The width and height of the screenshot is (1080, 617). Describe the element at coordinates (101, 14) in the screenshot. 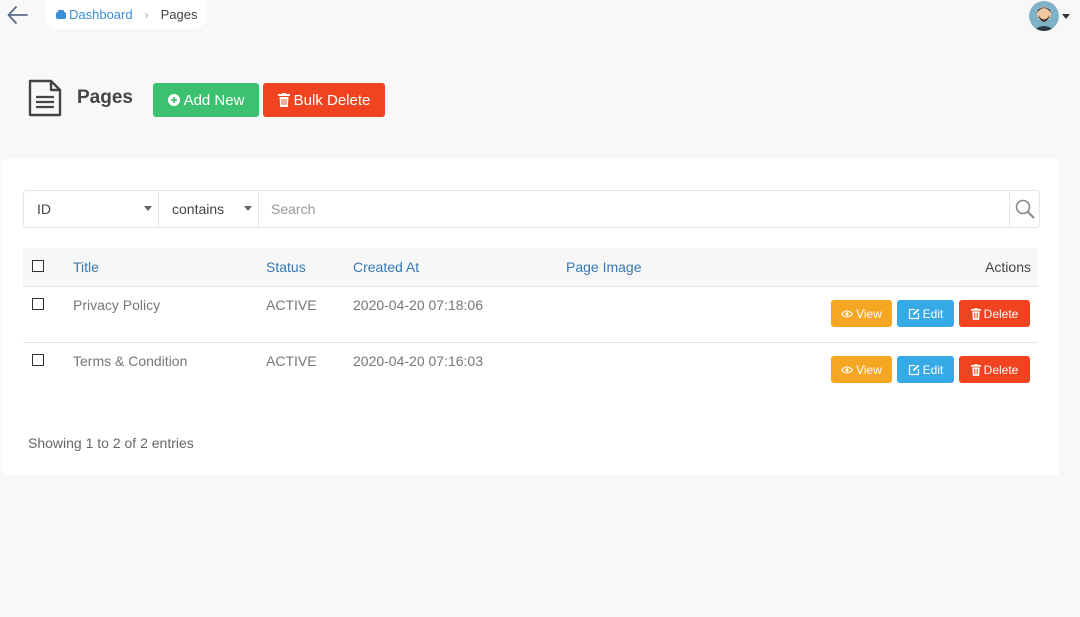

I see `breadcrumb-dashboard-label: Dashboard` at that location.